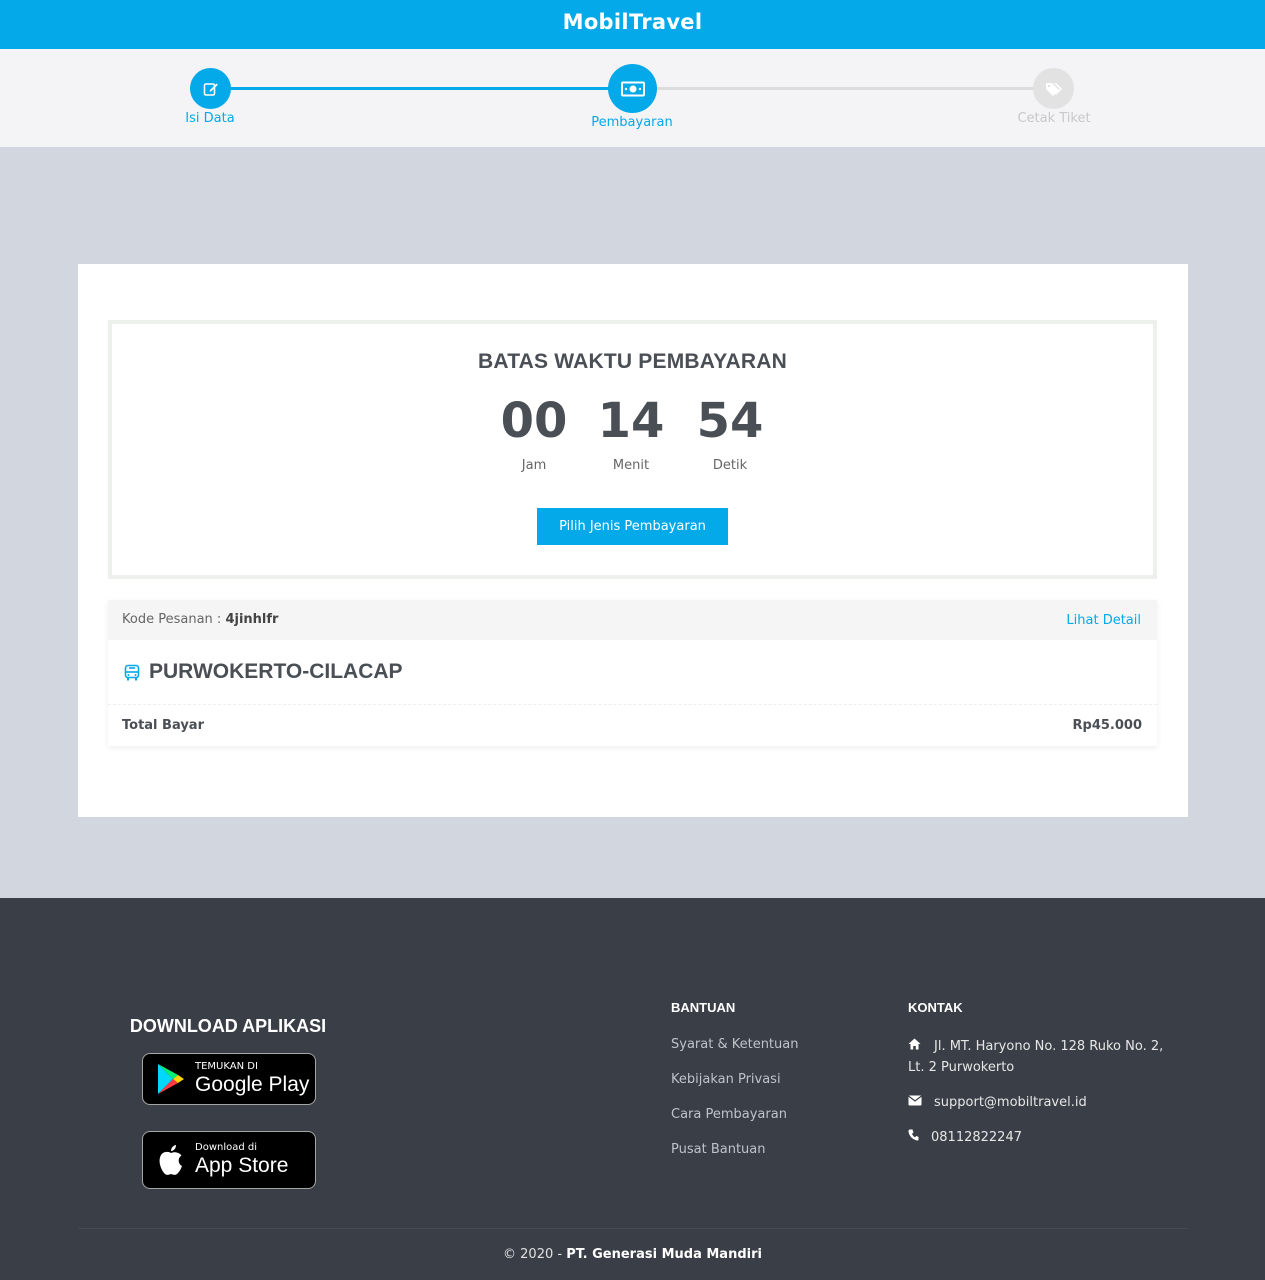  Describe the element at coordinates (921, 1046) in the screenshot. I see `home-icon` at that location.